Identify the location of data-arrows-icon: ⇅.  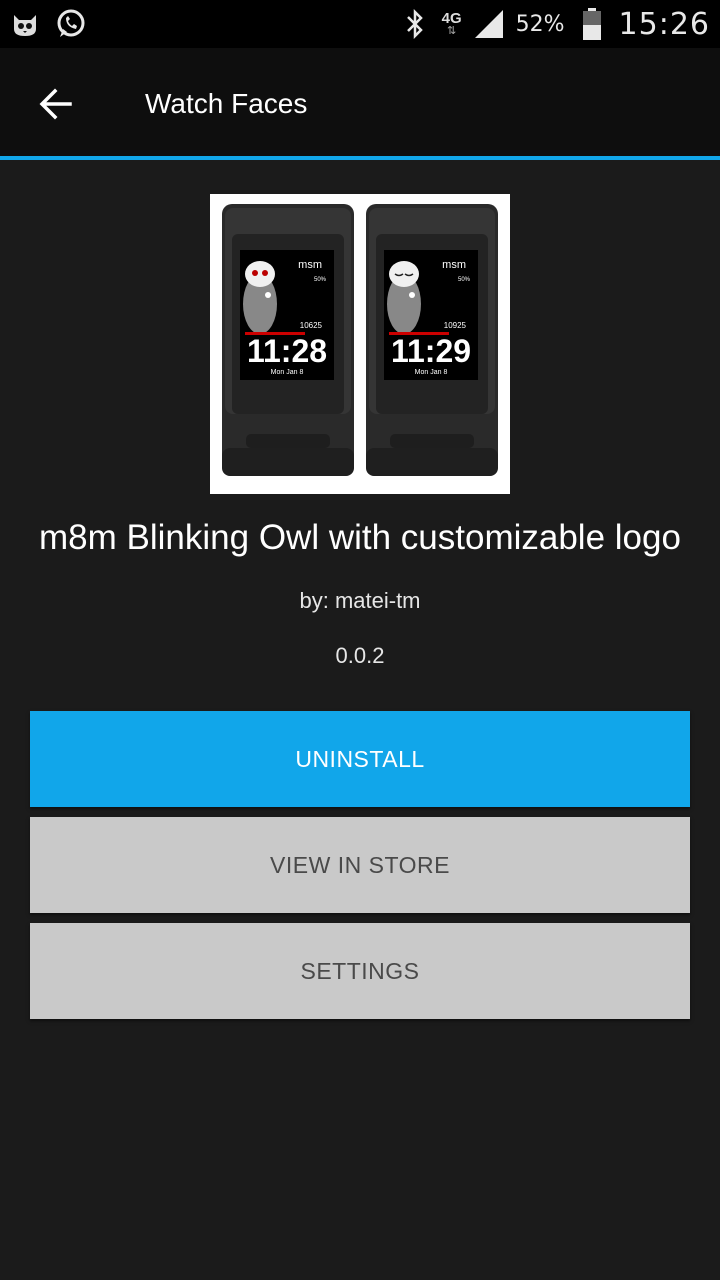
(452, 31).